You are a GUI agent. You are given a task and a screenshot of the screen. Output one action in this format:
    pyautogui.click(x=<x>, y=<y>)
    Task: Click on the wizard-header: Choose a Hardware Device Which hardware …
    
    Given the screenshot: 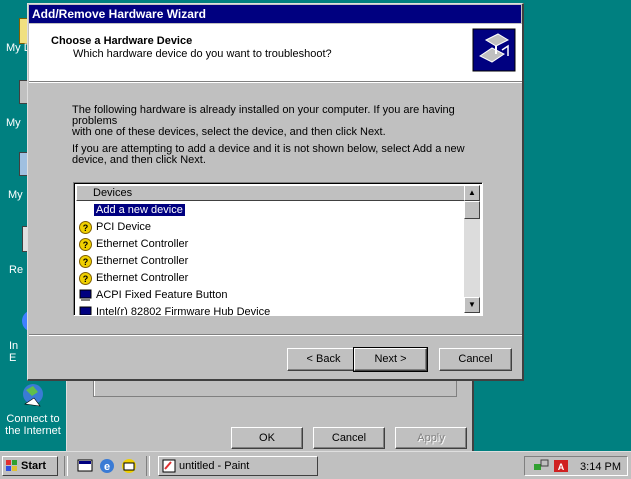 What is the action you would take?
    pyautogui.click(x=275, y=52)
    